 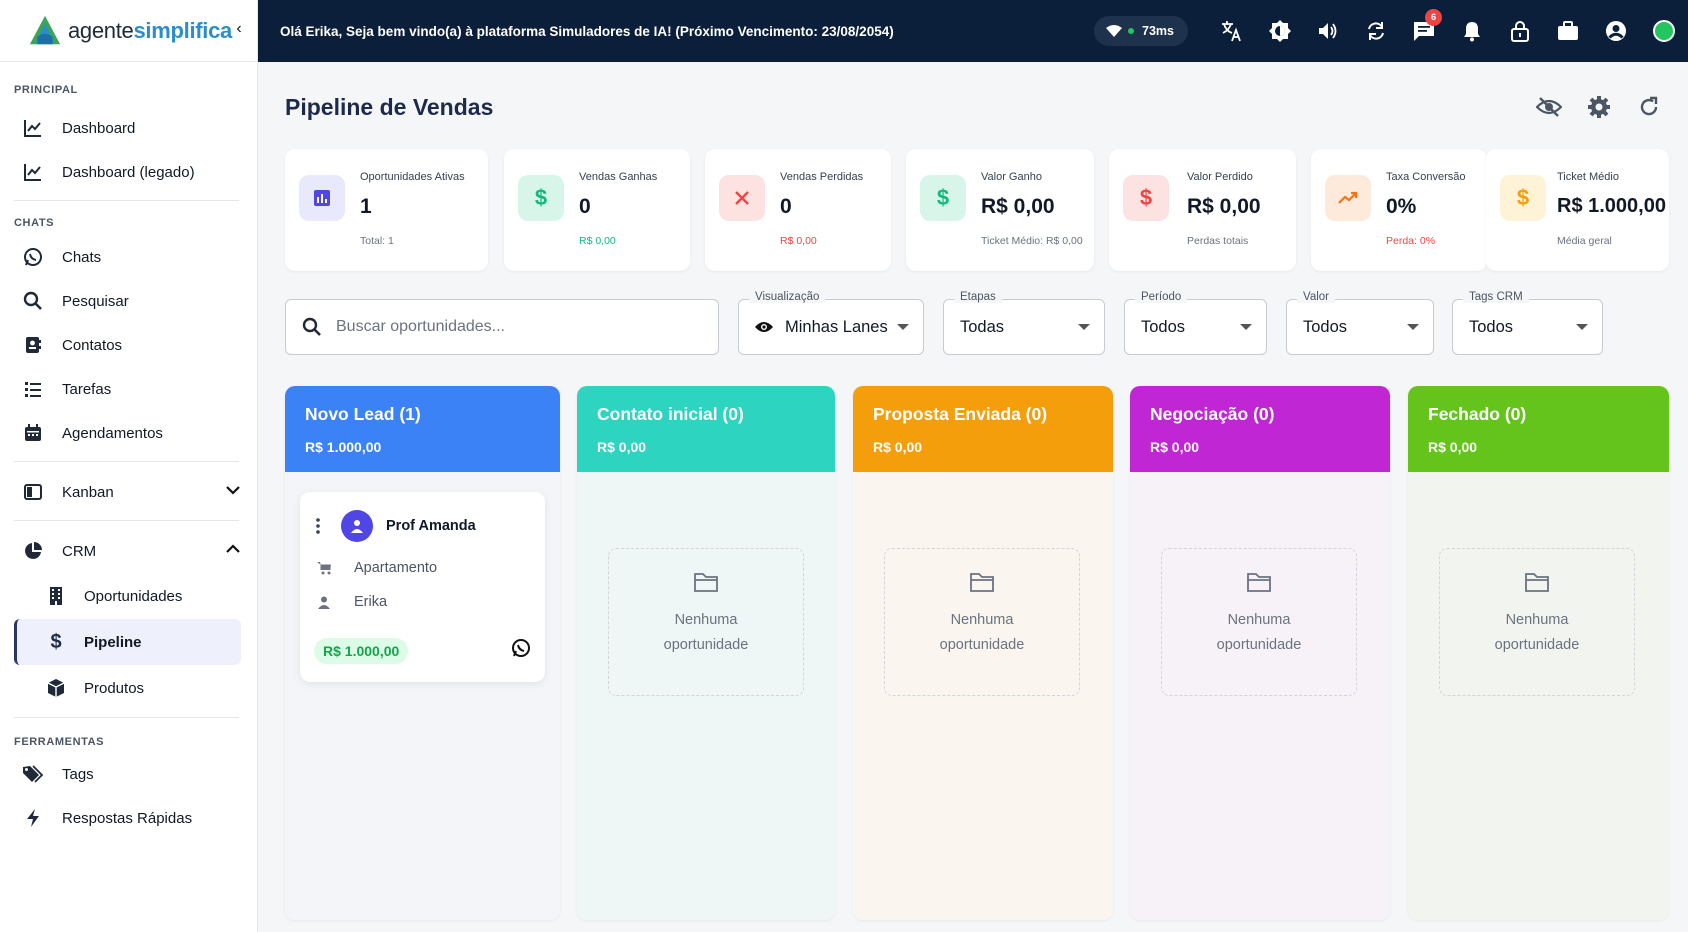 I want to click on sidebar-item-contatos: Contatos, so click(x=128, y=345).